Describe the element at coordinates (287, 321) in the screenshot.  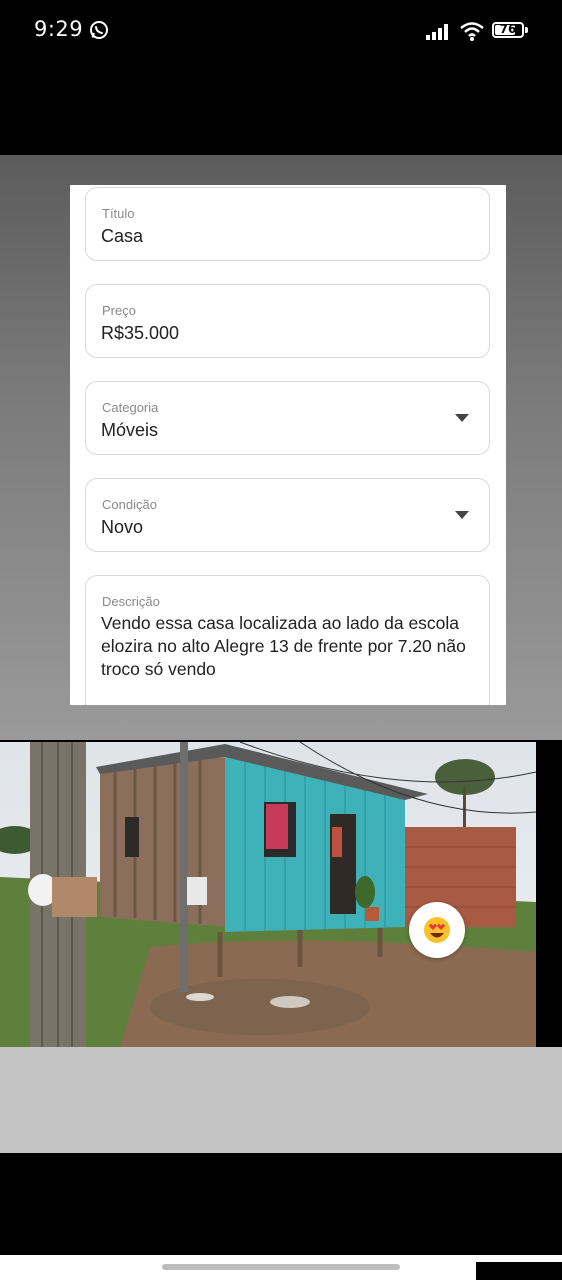
I see `price-field: Preço R$35.000` at that location.